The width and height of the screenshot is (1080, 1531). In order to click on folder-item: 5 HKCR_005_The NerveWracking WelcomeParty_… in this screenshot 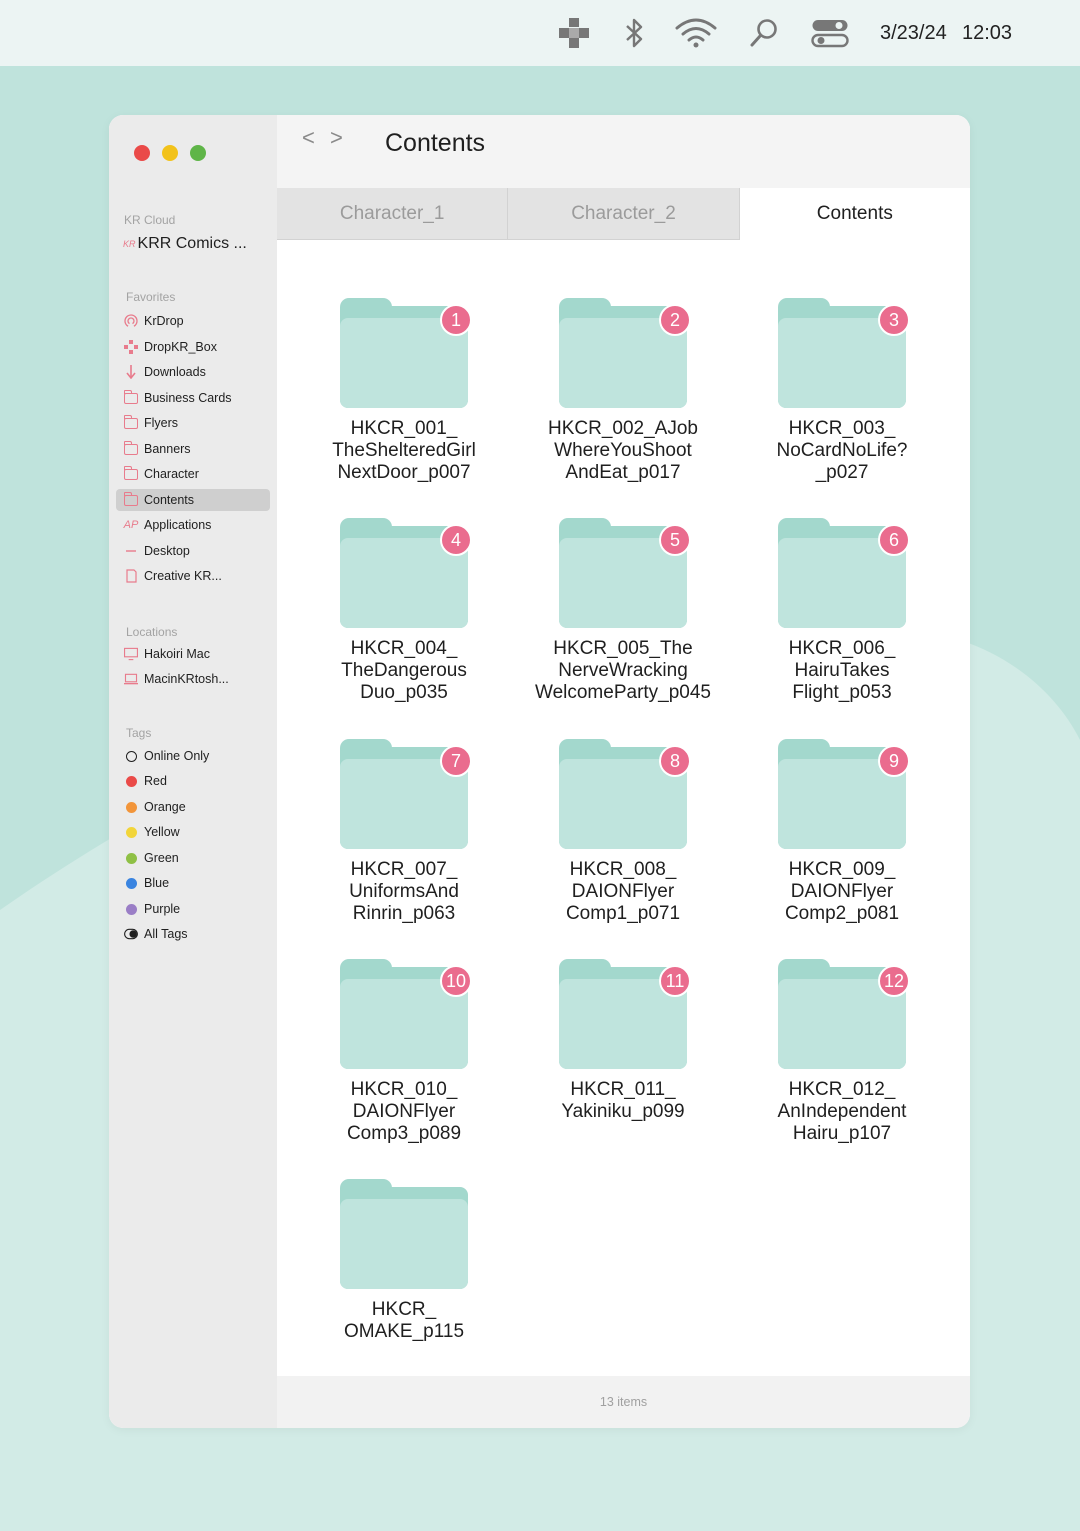, I will do `click(623, 611)`.